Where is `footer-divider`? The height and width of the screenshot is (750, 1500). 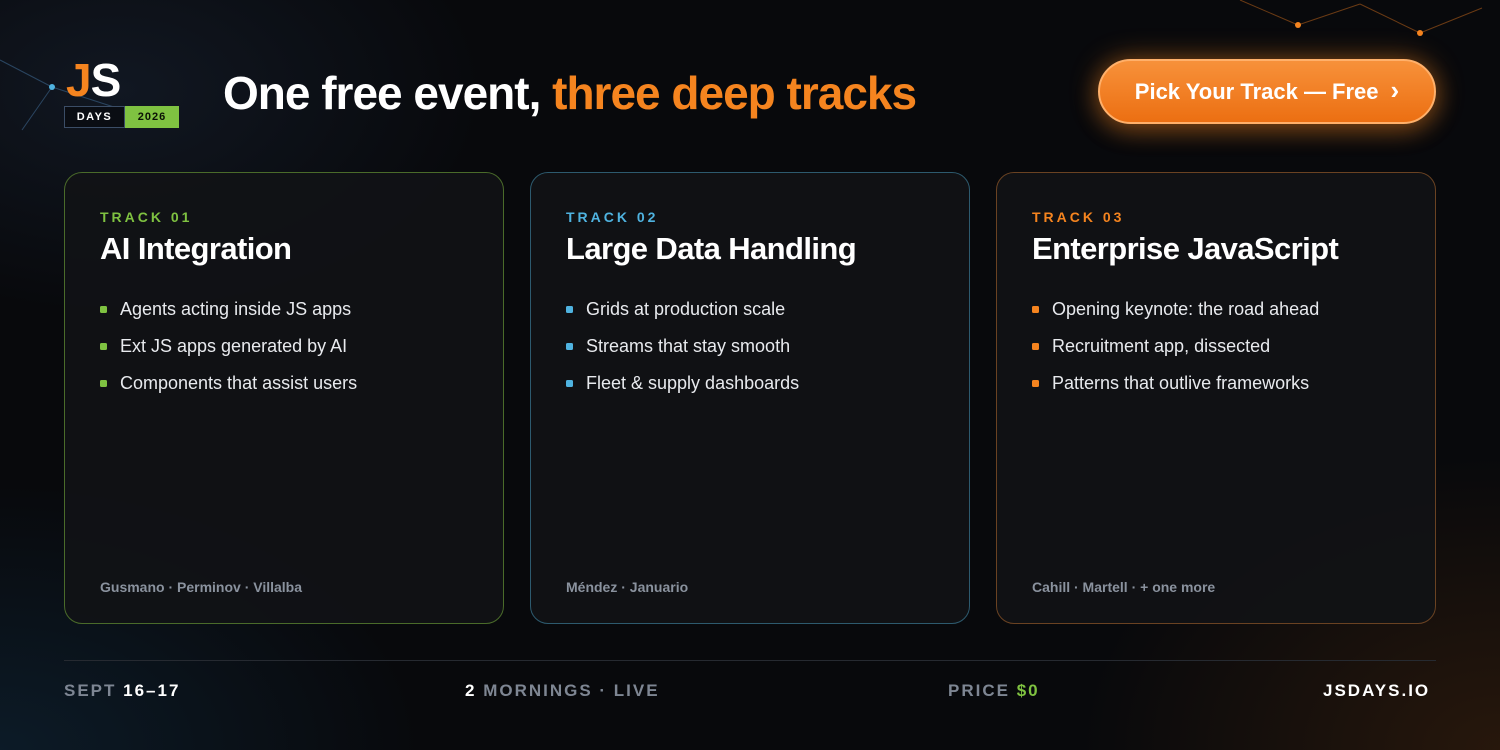
footer-divider is located at coordinates (750, 660).